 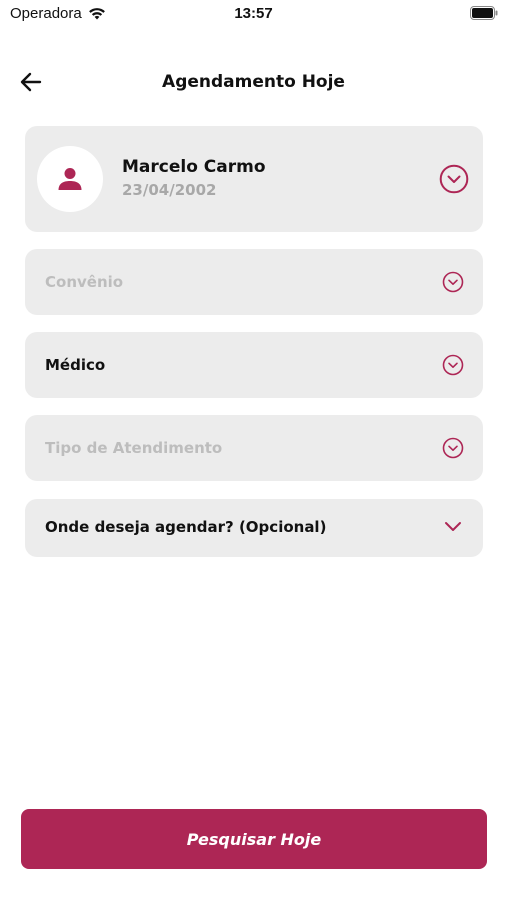 What do you see at coordinates (254, 839) in the screenshot?
I see `search-today-button: Pesquisar Hoje` at bounding box center [254, 839].